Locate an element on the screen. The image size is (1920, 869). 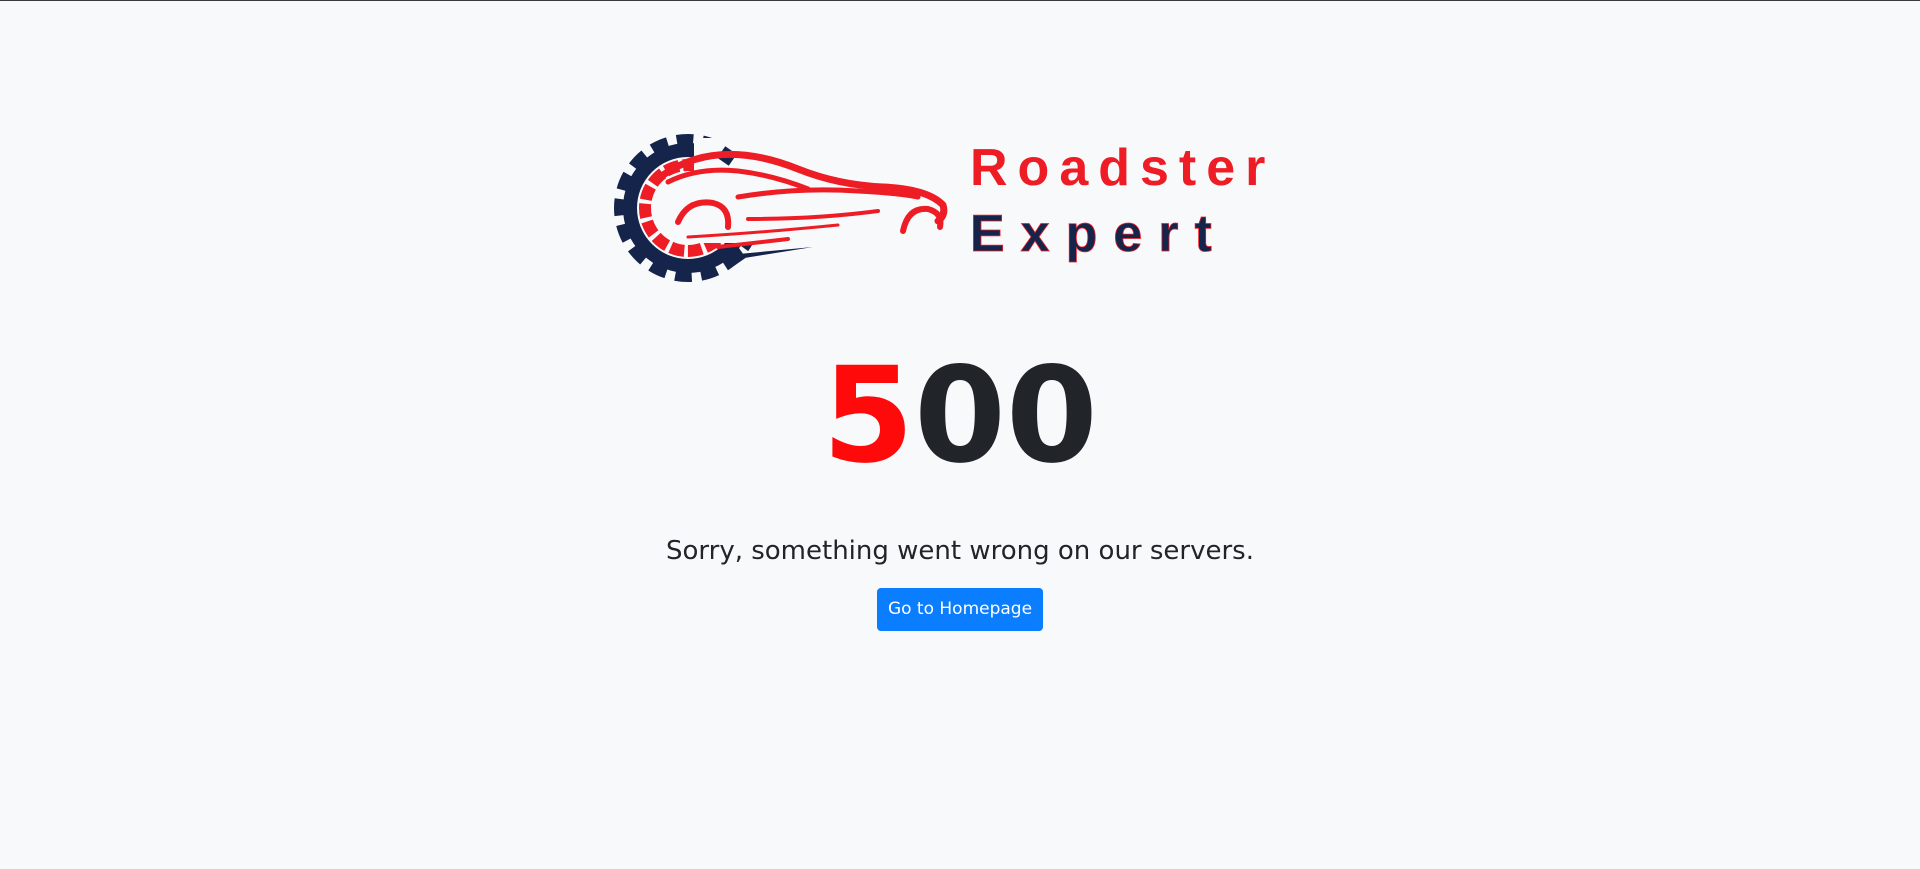
error-code-rest: 00 is located at coordinates (1006, 416).